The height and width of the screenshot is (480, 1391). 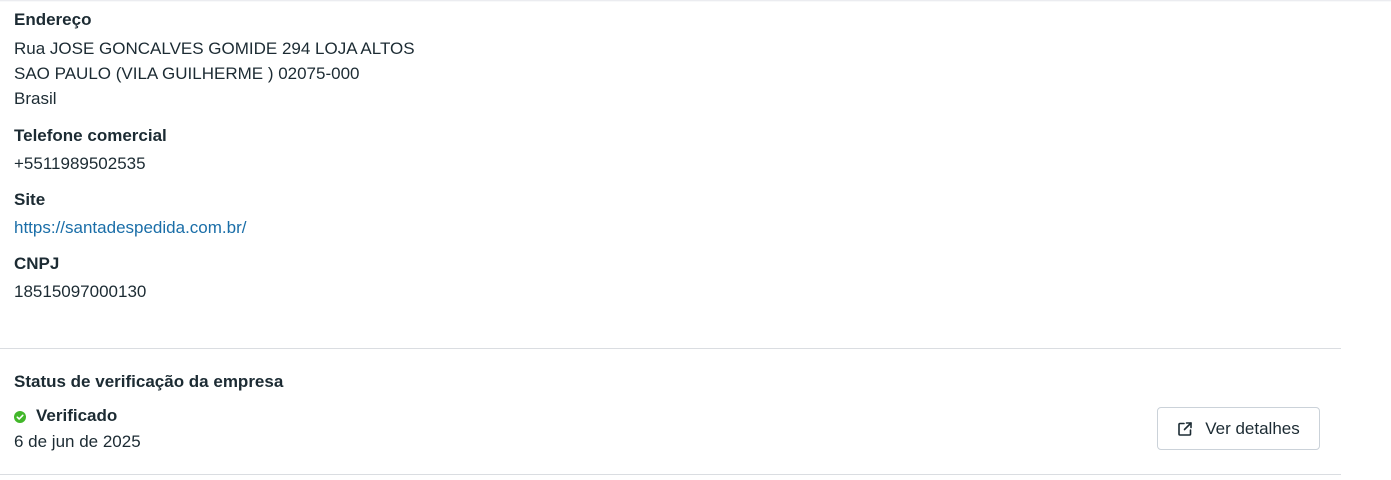 I want to click on website-value-wrapper: https://santadespedida.com.br/, so click(x=514, y=228).